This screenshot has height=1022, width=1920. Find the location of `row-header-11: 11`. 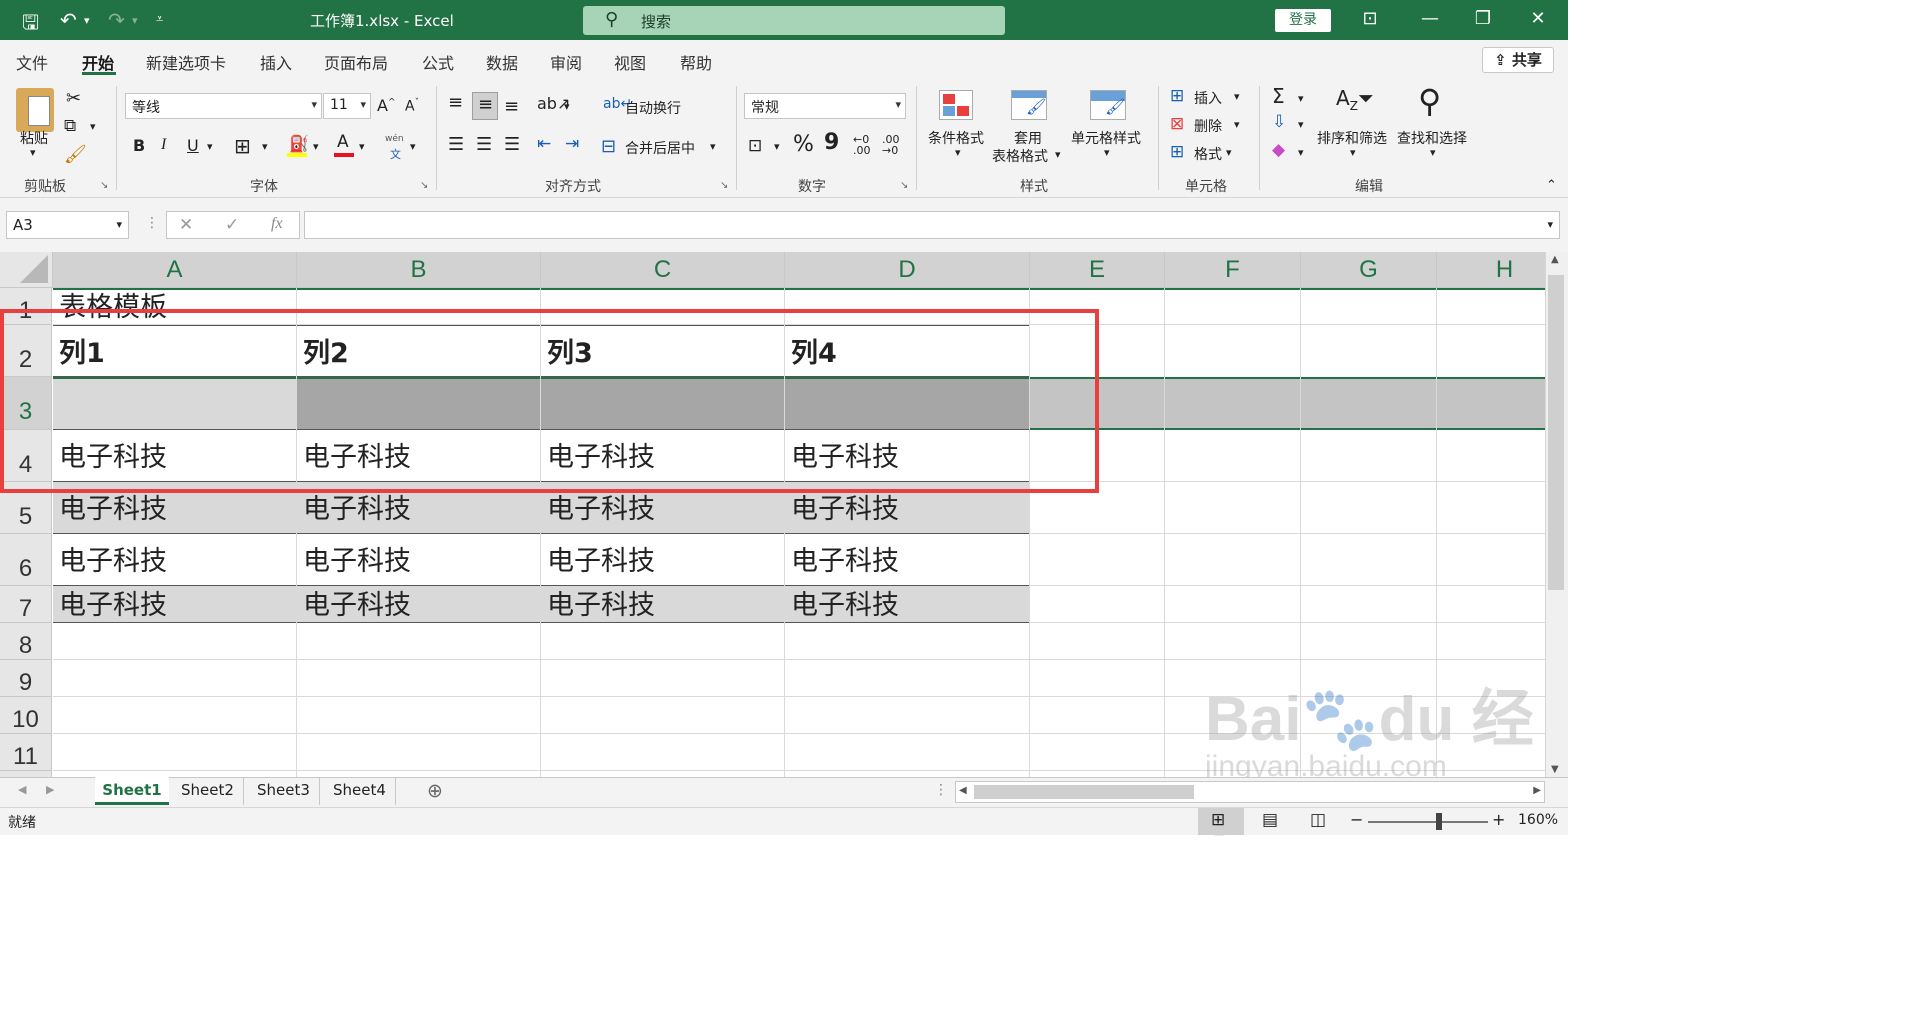

row-header-11: 11 is located at coordinates (26, 752).